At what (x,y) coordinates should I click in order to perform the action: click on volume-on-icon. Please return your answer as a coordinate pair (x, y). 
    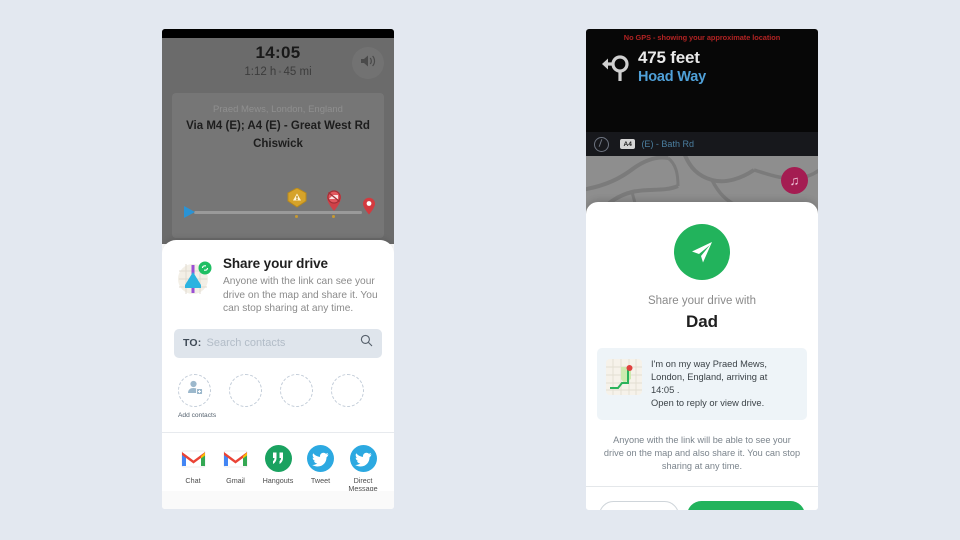
    Looking at the image, I should click on (368, 63).